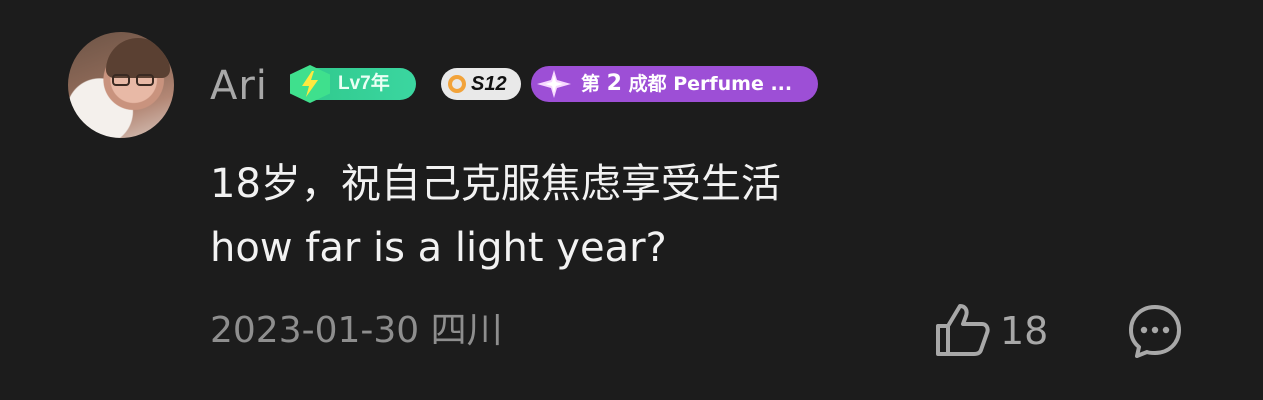 The image size is (1263, 400). I want to click on season-badge: S12, so click(481, 84).